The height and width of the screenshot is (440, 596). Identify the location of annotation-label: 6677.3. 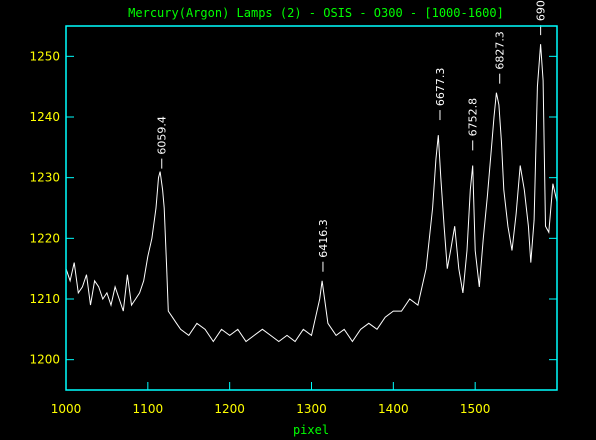
(440, 87).